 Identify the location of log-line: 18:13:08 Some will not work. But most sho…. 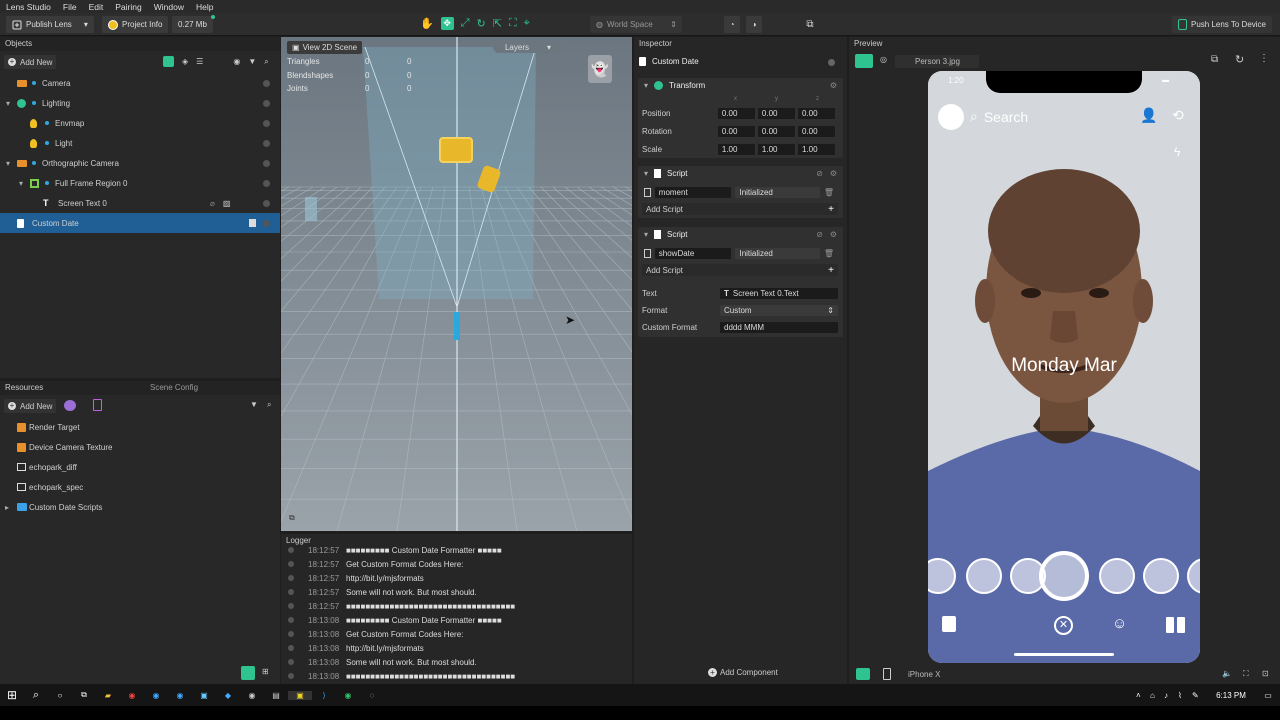
(382, 662).